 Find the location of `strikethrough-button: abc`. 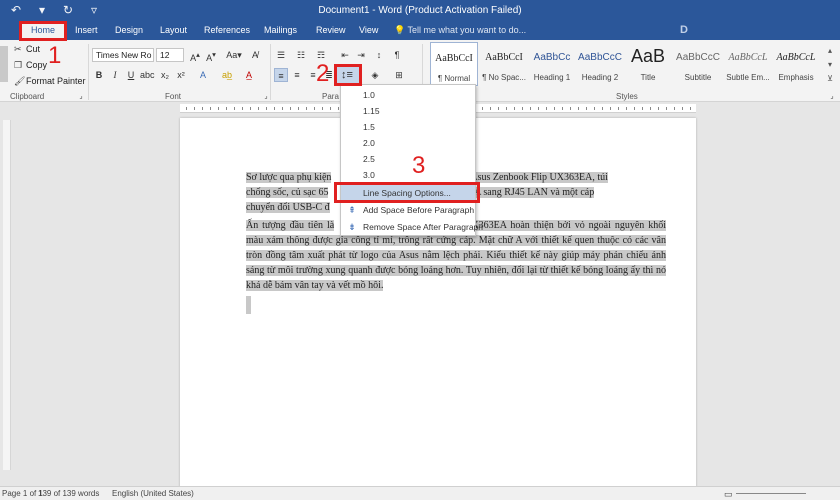

strikethrough-button: abc is located at coordinates (147, 75).